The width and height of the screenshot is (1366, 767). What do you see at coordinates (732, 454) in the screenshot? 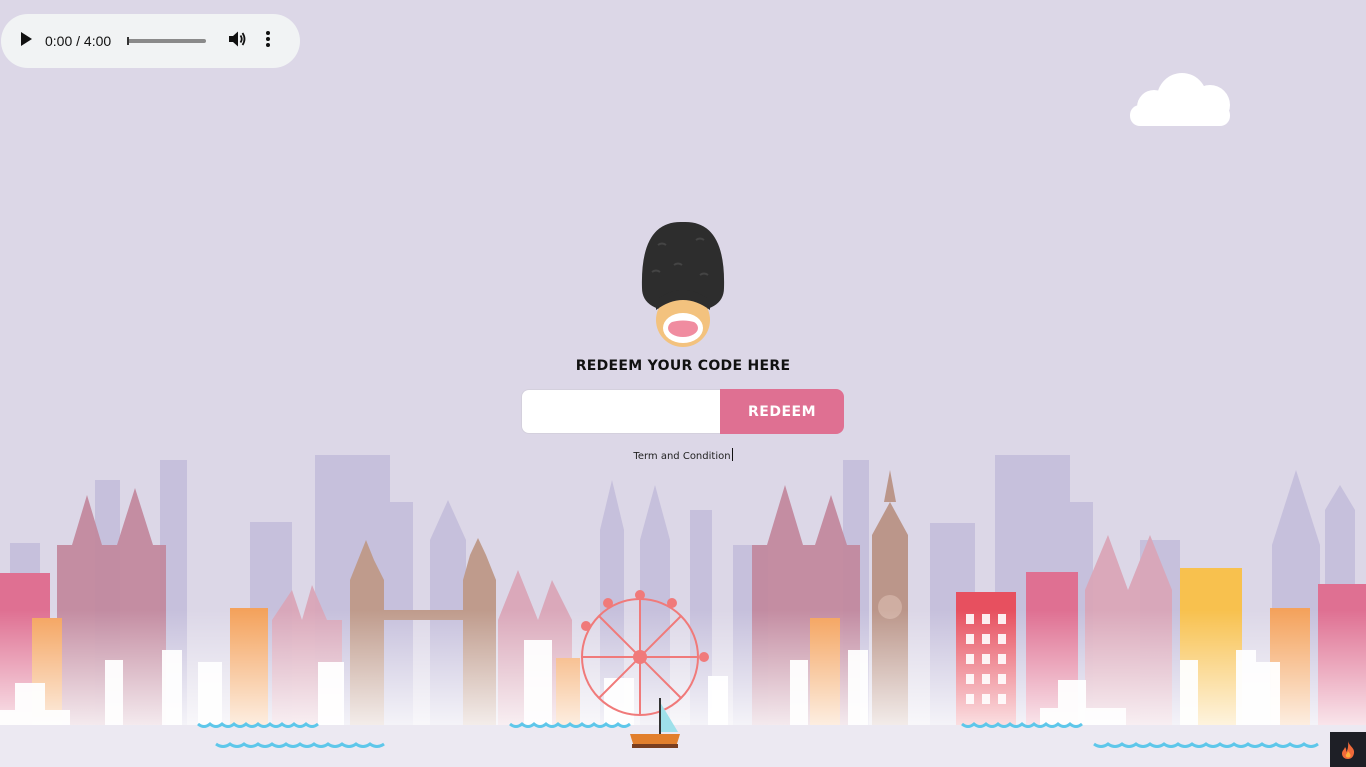
I see `text-caret` at bounding box center [732, 454].